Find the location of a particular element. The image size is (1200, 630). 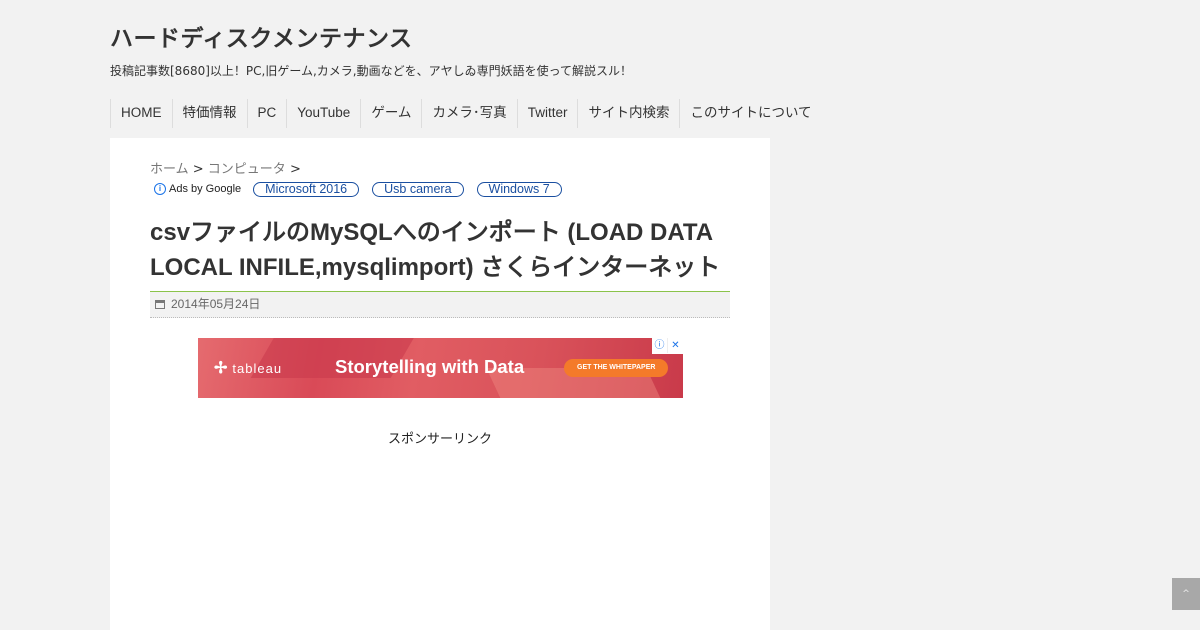

nav-item-label: ゲーム is located at coordinates (391, 112).